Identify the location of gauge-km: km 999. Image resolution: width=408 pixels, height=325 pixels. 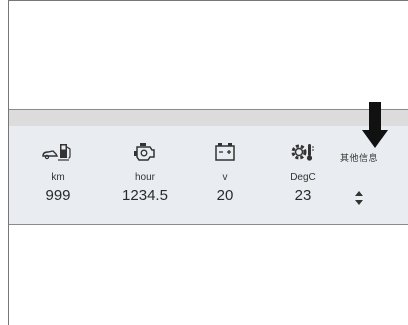
(58, 175).